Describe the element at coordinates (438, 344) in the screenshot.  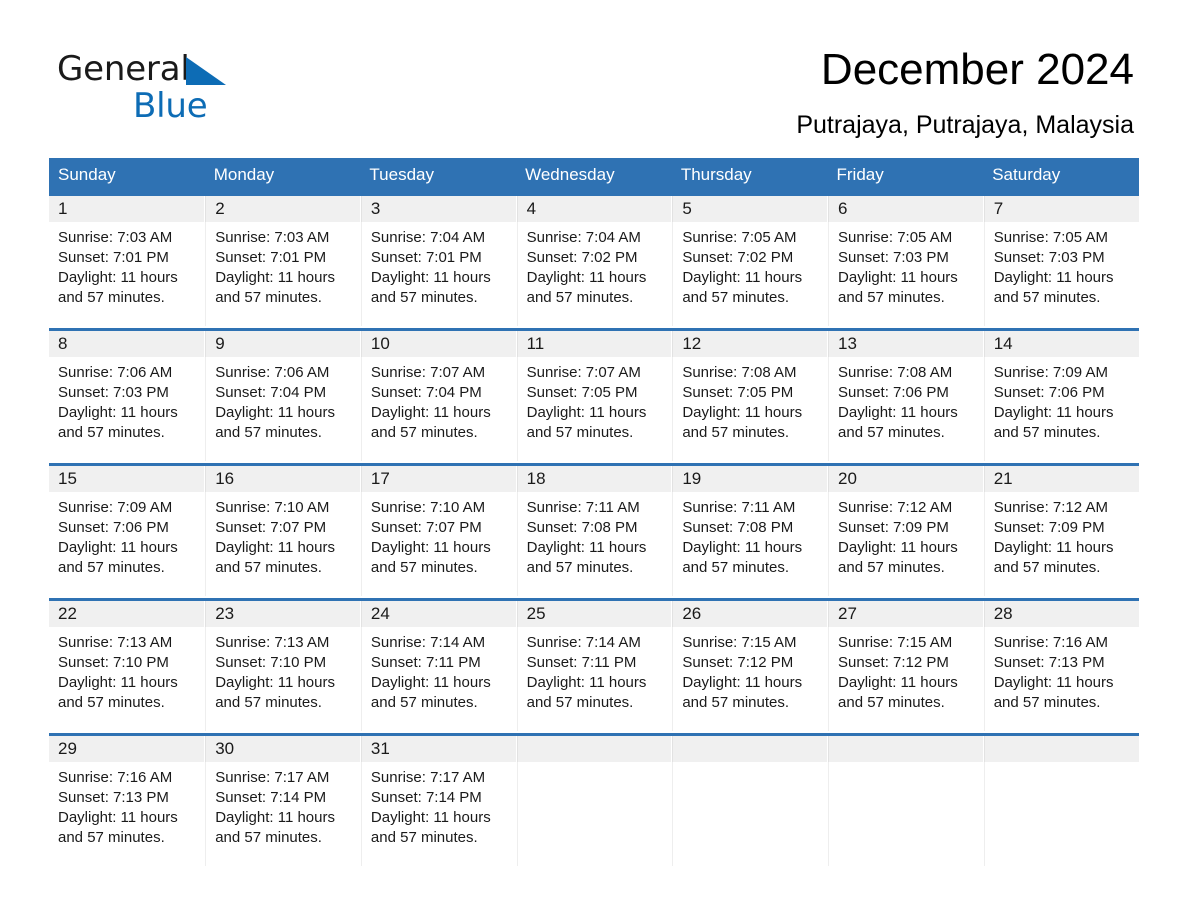
I see `day-number-band: 10` at that location.